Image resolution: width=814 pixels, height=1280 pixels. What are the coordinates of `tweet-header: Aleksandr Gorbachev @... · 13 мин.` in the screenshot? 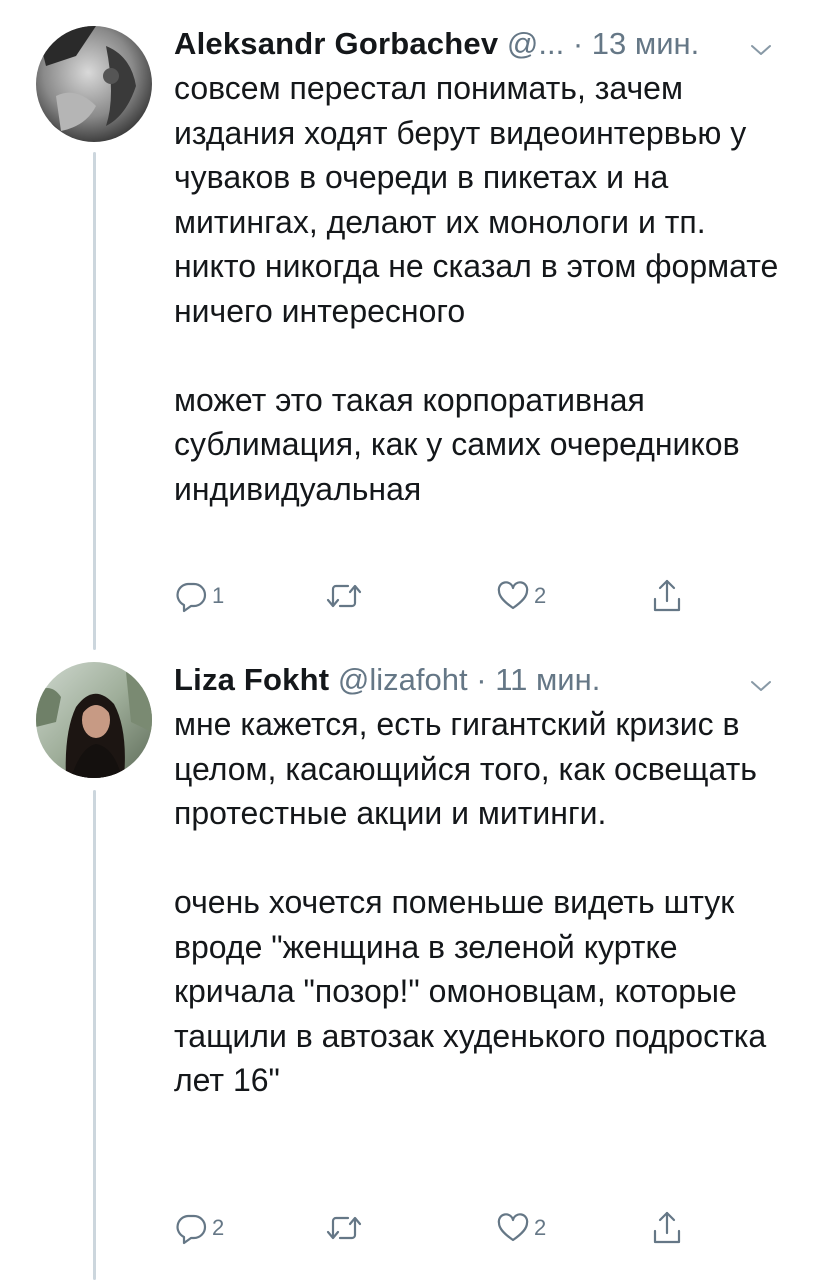 It's located at (474, 44).